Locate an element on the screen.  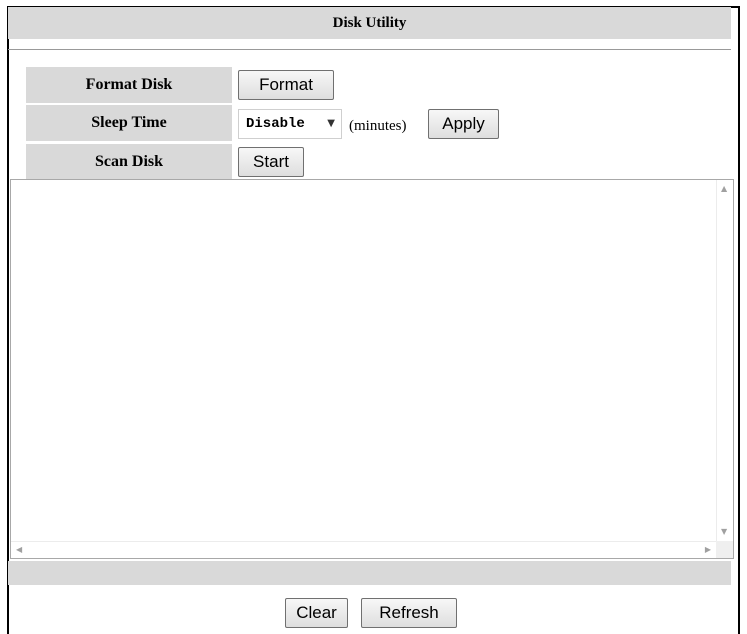
apply-button: Apply is located at coordinates (463, 124).